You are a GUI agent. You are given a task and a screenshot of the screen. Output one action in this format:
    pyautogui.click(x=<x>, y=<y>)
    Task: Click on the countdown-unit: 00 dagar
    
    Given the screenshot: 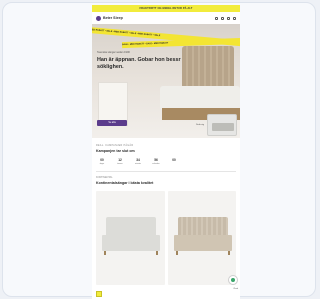 What is the action you would take?
    pyautogui.click(x=102, y=161)
    